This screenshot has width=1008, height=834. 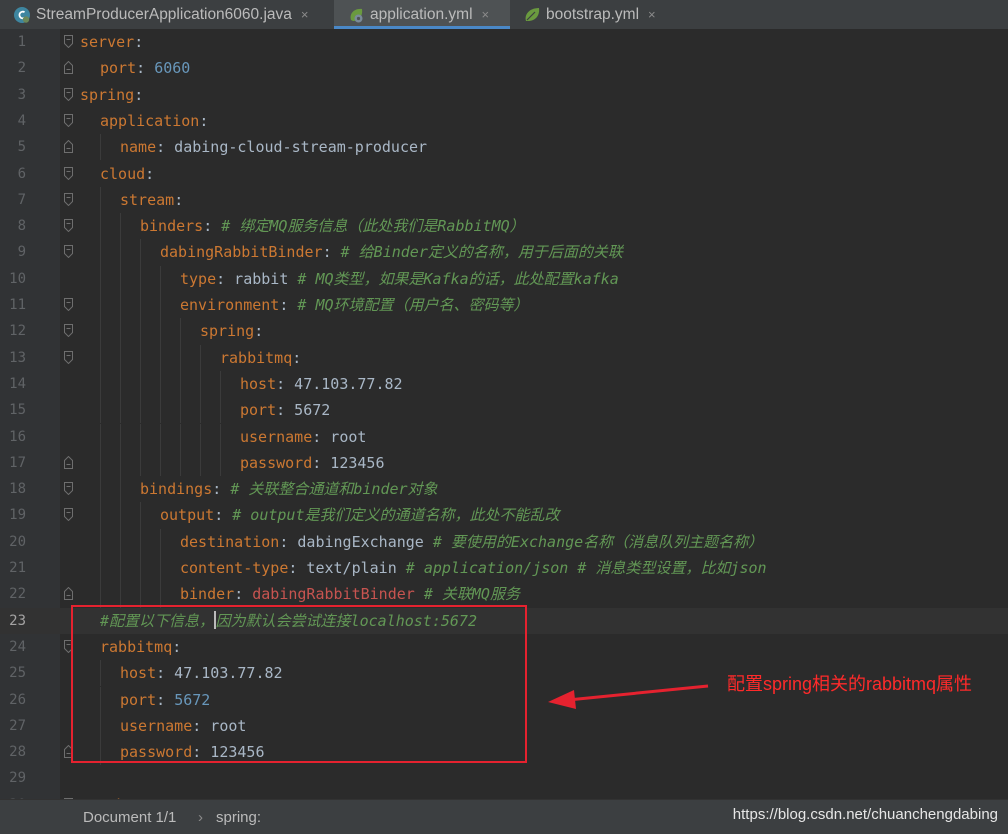 What do you see at coordinates (481, 252) in the screenshot?
I see `yaml-comment: # 给Binder定义的名称，用于后面的关联` at bounding box center [481, 252].